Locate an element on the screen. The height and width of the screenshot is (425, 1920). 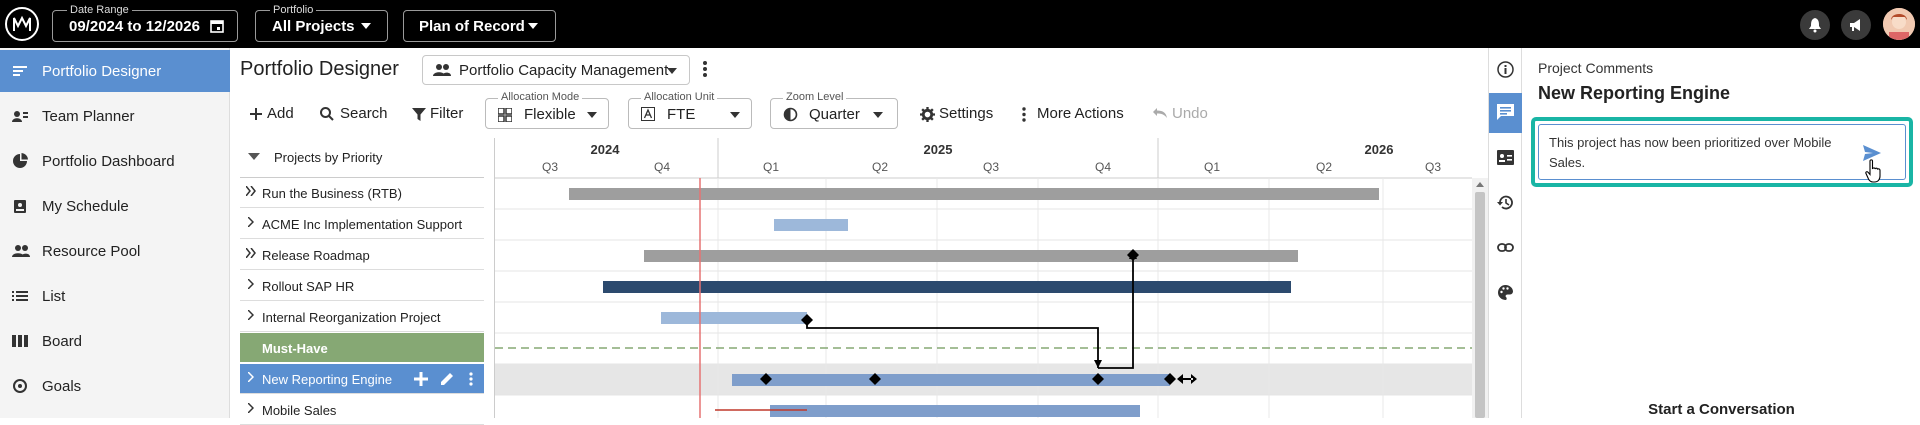
badge-icon is located at coordinates (1505, 157).